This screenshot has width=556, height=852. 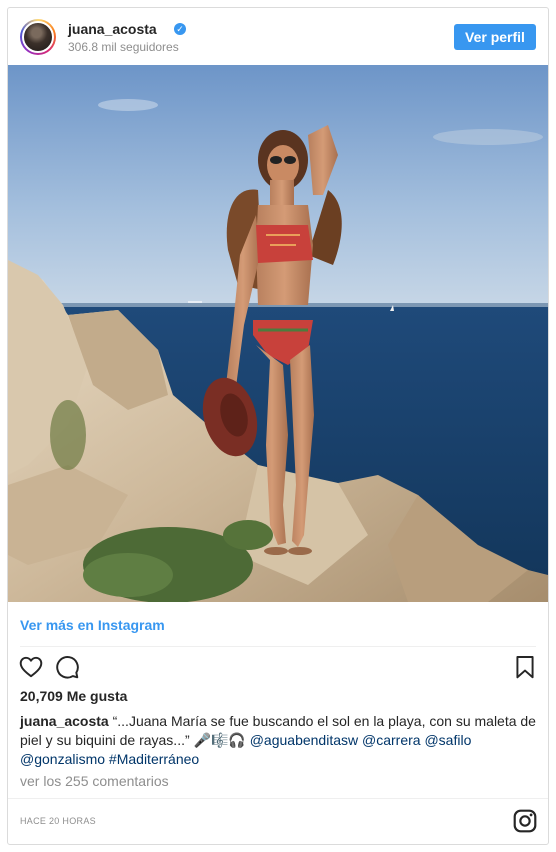 What do you see at coordinates (112, 29) in the screenshot?
I see `username: juana_acosta` at bounding box center [112, 29].